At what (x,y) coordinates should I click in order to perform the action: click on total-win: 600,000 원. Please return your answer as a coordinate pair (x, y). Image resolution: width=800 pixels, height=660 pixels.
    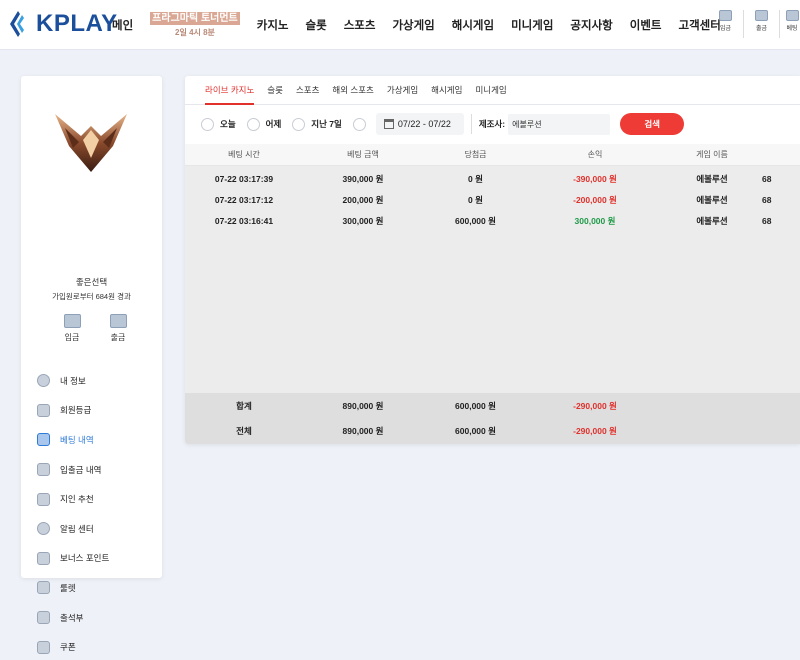
    Looking at the image, I should click on (475, 430).